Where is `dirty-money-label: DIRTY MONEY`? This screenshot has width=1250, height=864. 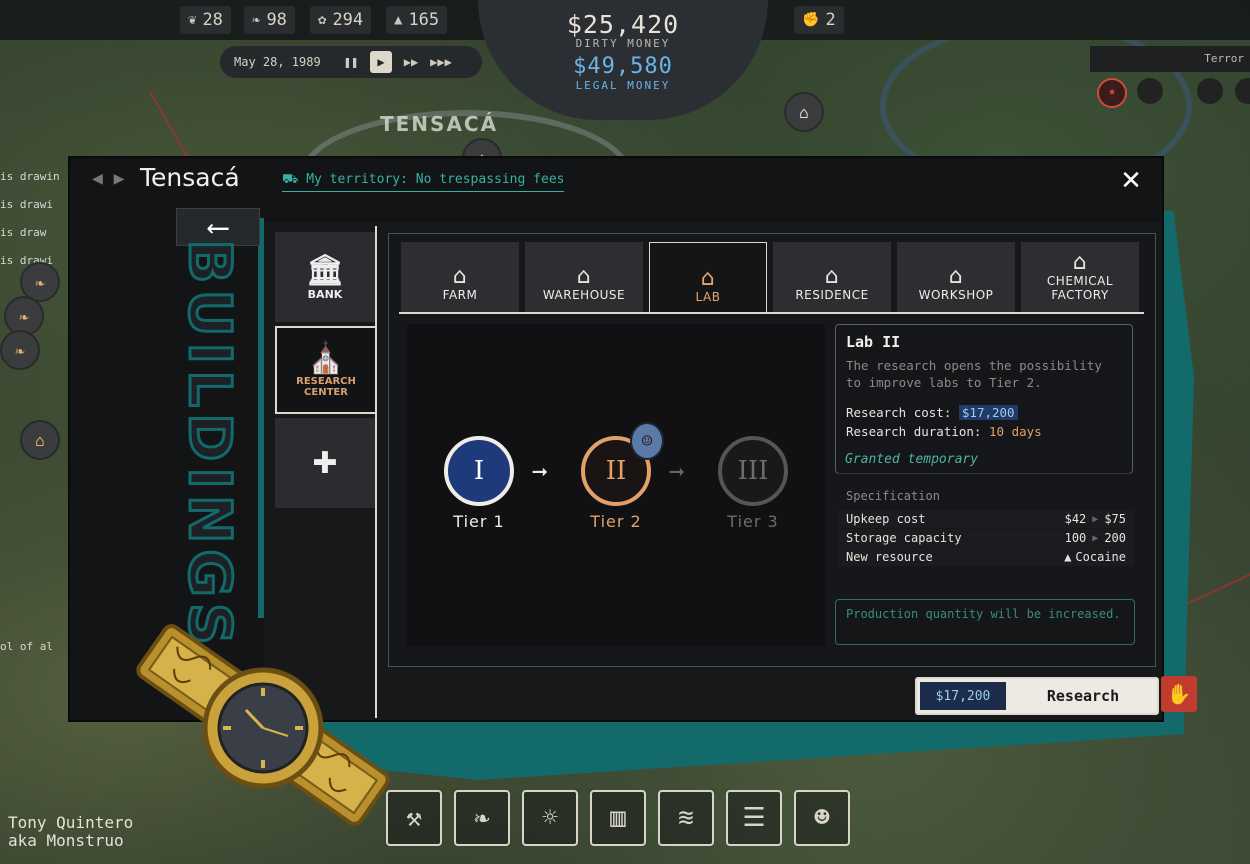 dirty-money-label: DIRTY MONEY is located at coordinates (623, 43).